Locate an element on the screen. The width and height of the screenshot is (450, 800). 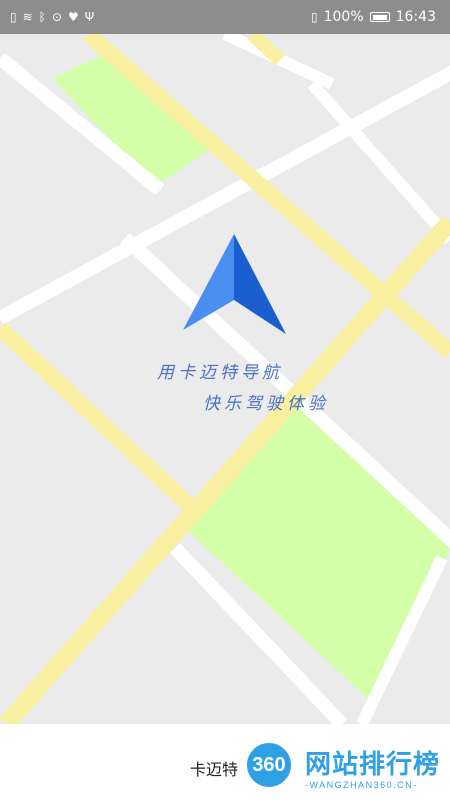
status-time: 16:43 is located at coordinates (415, 17).